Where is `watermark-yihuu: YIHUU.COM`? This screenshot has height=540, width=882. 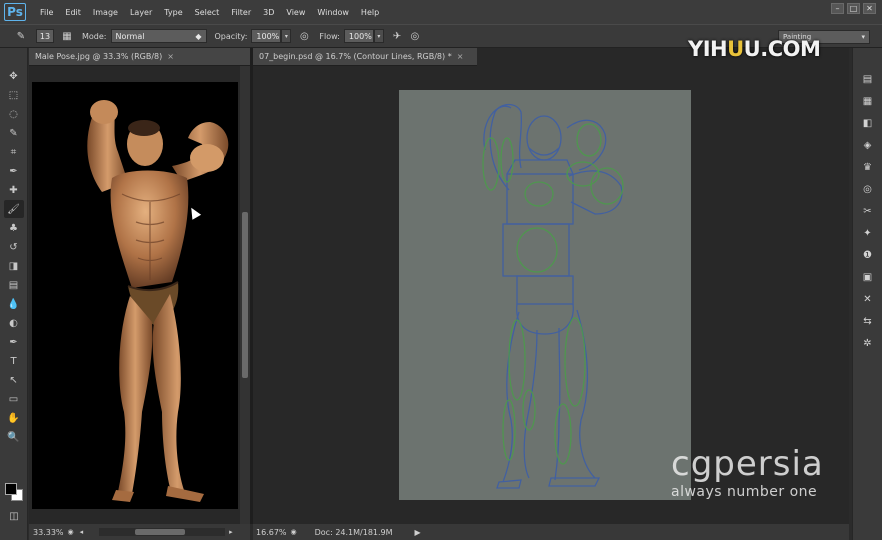 watermark-yihuu: YIHUU.COM is located at coordinates (754, 49).